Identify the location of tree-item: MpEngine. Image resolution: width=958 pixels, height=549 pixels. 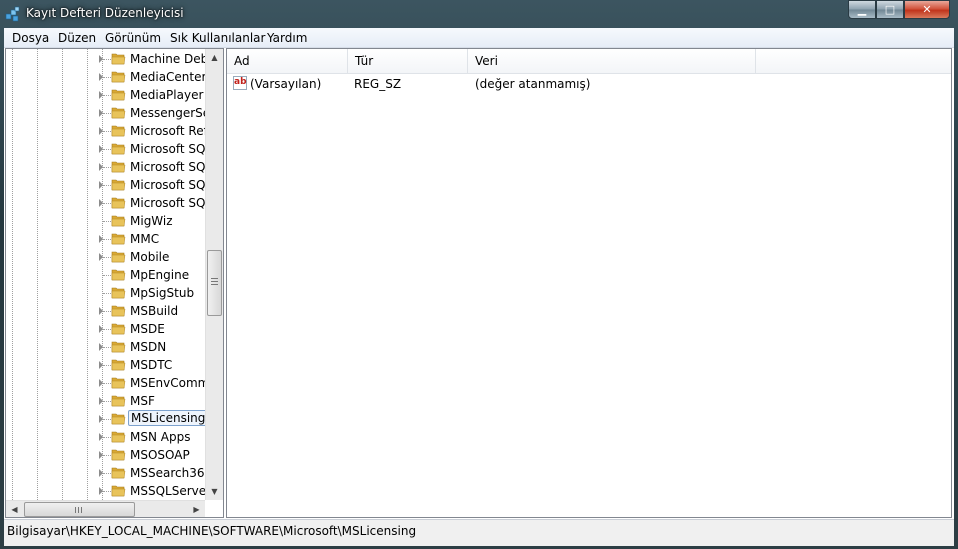
(106, 275).